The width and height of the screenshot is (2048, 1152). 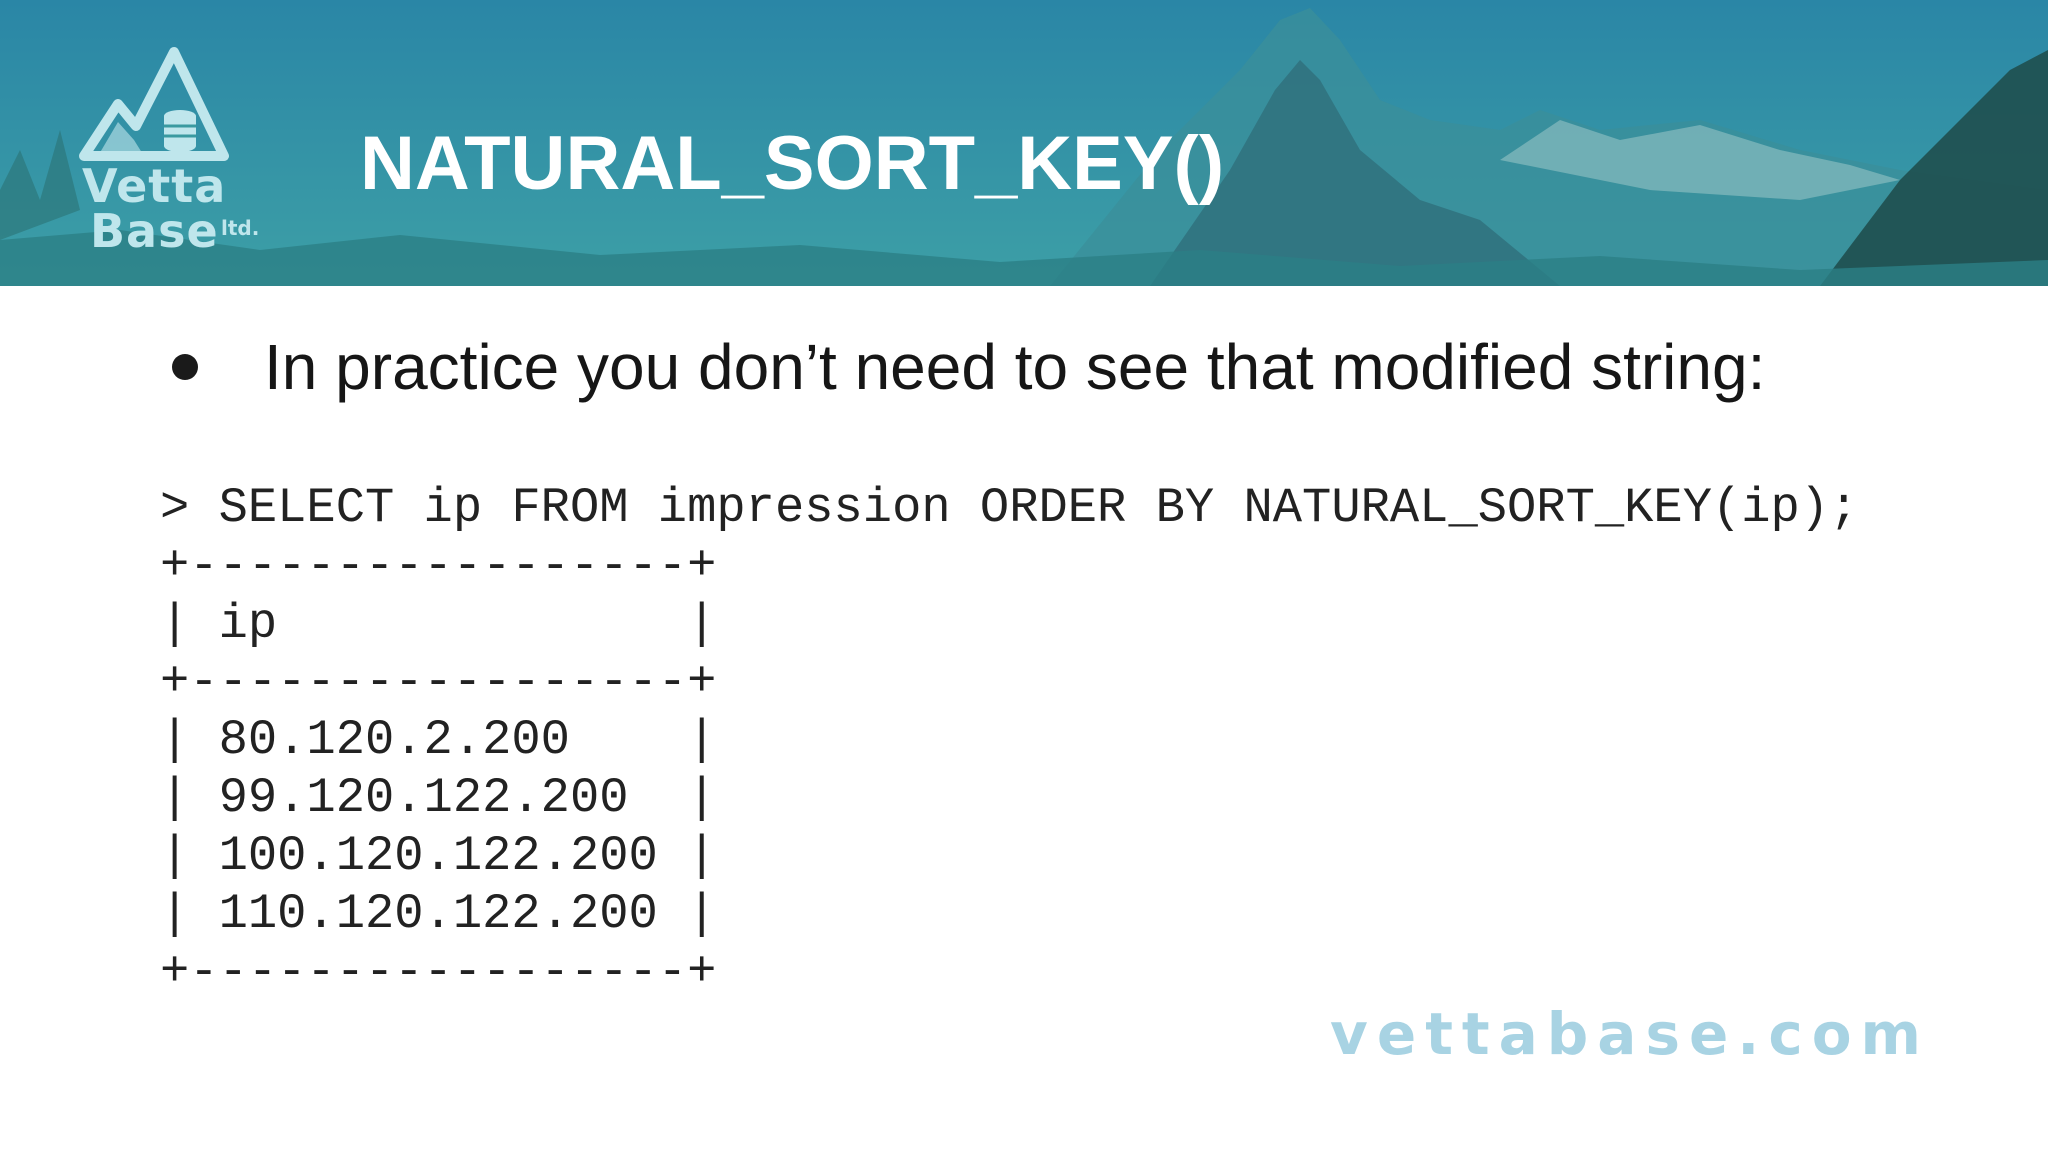 What do you see at coordinates (438, 798) in the screenshot?
I see `code-line-row: | 99.120.122.200 |` at bounding box center [438, 798].